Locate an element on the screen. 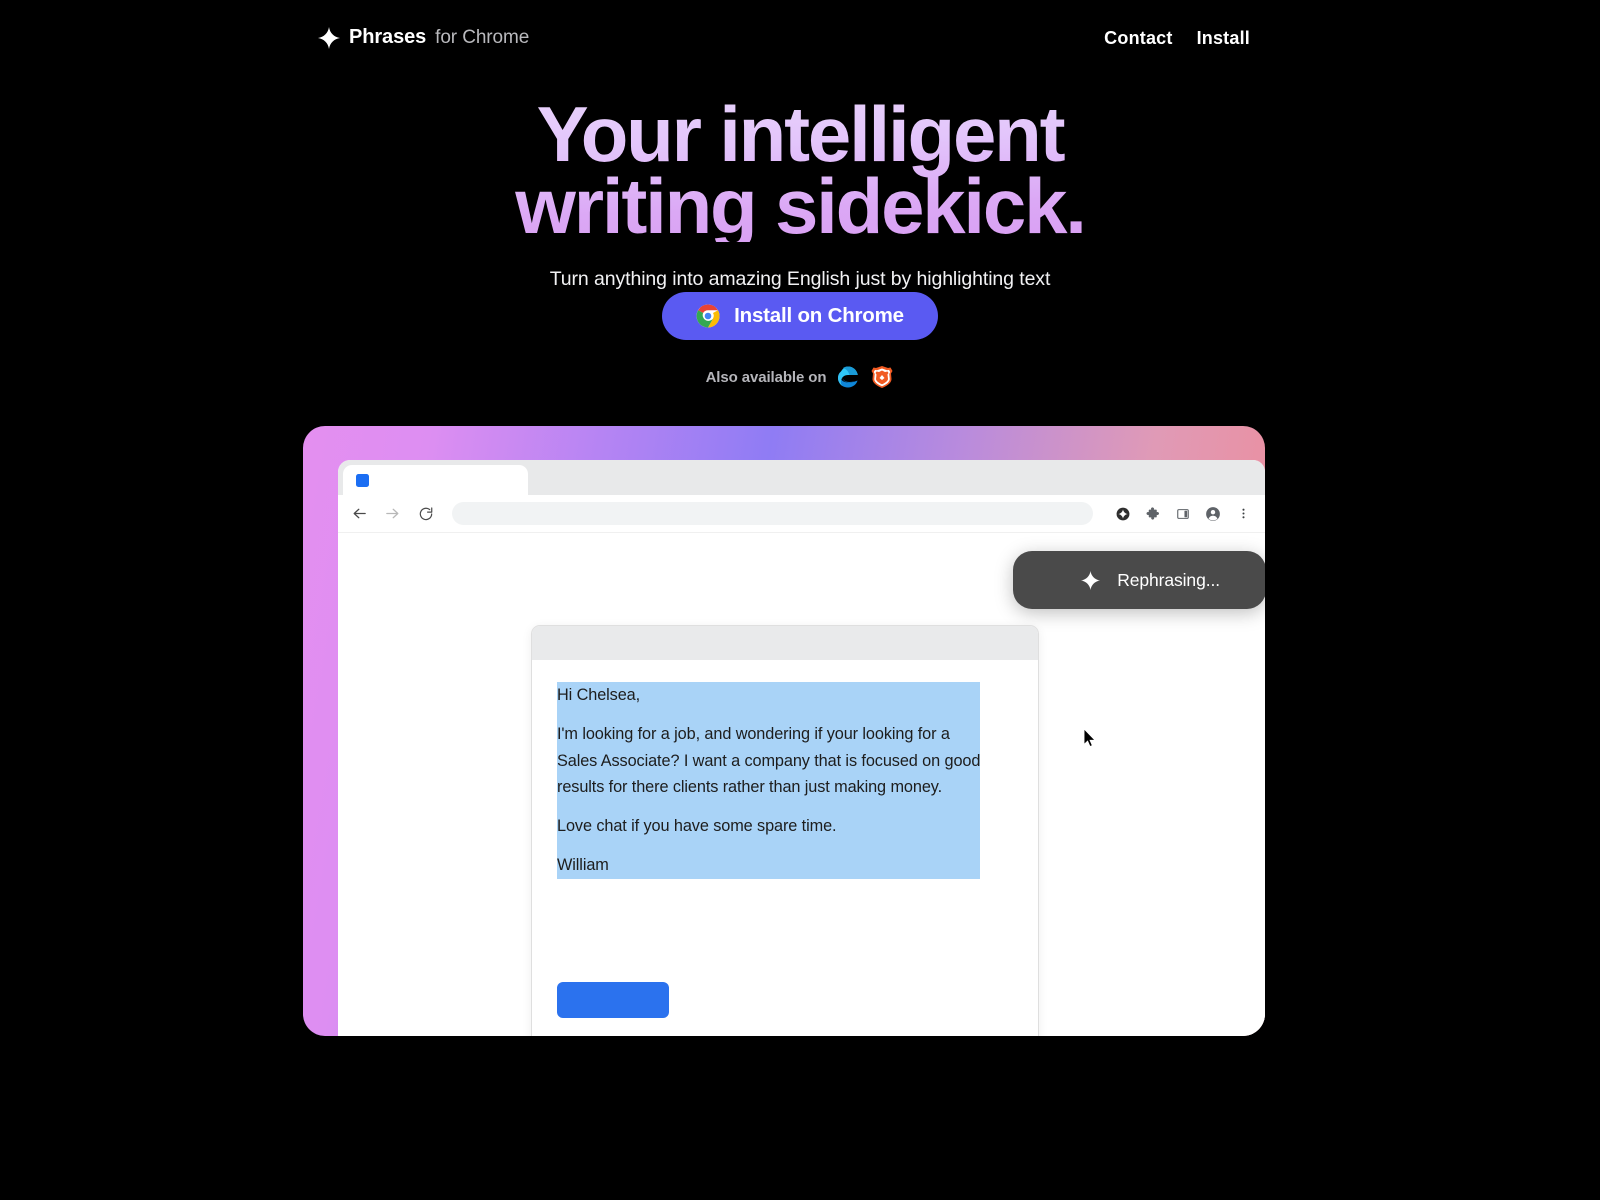  profile-button is located at coordinates (1213, 514).